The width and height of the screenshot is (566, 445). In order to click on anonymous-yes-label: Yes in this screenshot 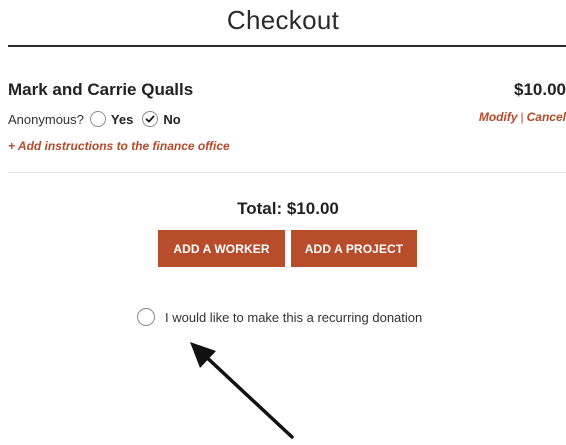, I will do `click(122, 119)`.